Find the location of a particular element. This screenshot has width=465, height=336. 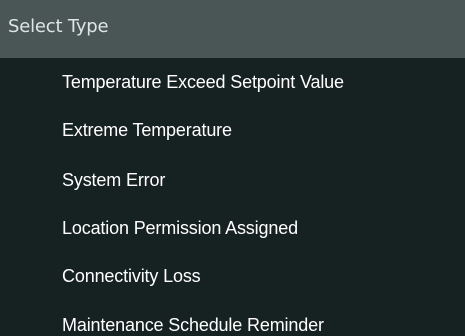

dropdown-placeholder: Select Type is located at coordinates (58, 26).